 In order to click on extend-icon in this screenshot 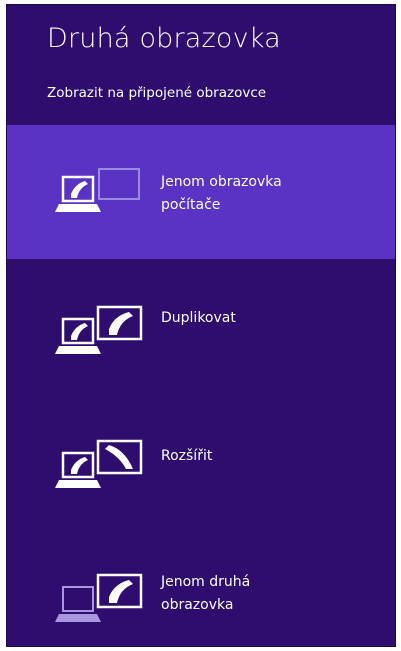, I will do `click(99, 463)`.